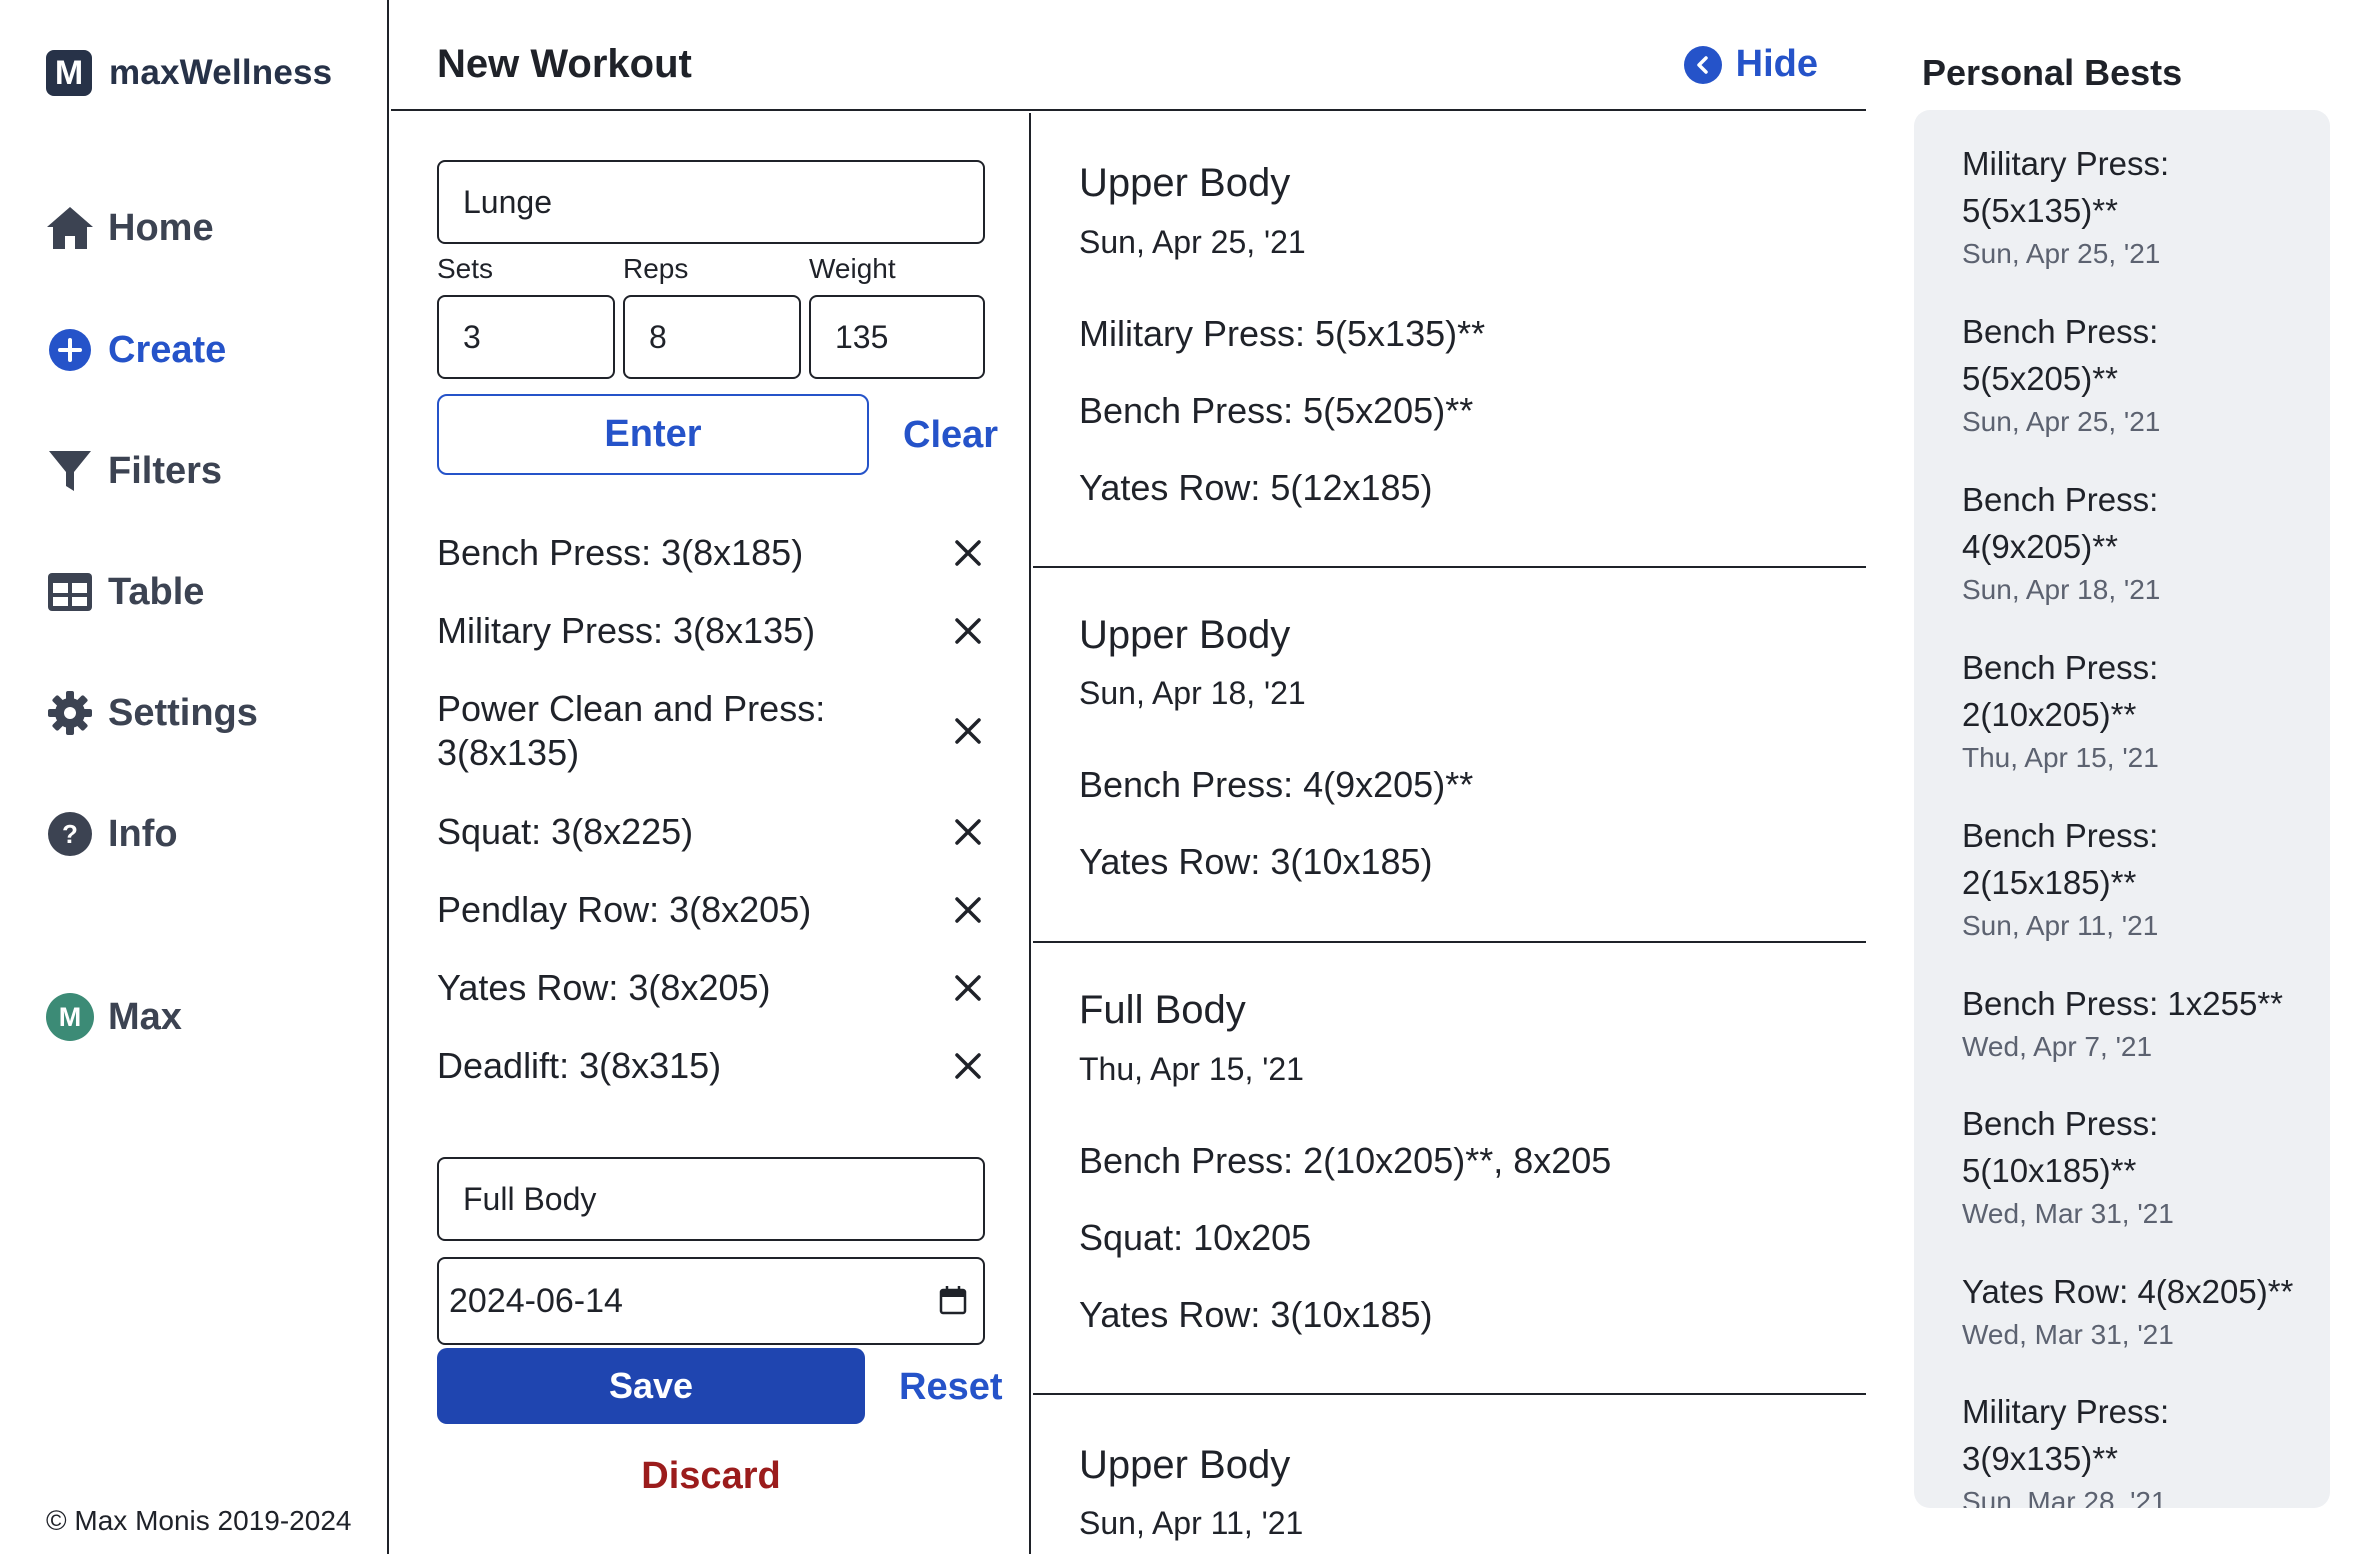  Describe the element at coordinates (2066, 187) in the screenshot. I see `personal-best-name: Military Press: 5(5x135)**` at that location.